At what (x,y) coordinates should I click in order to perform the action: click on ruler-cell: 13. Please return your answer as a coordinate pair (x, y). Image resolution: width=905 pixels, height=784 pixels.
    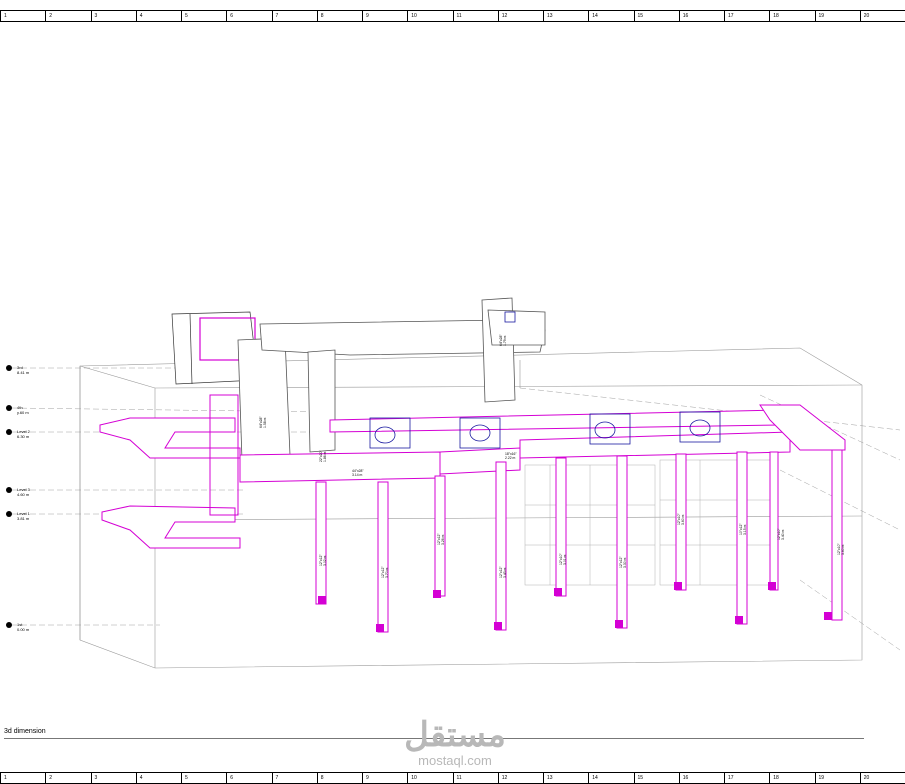
    Looking at the image, I should click on (565, 778).